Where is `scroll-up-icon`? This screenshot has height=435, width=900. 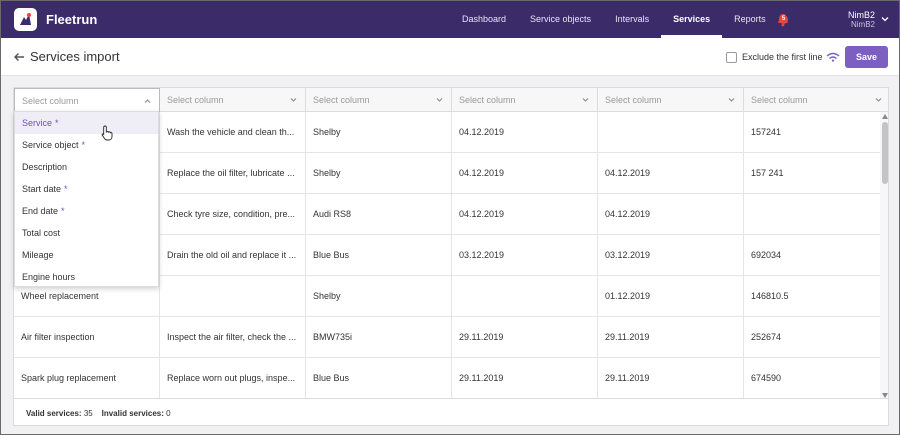
scroll-up-icon is located at coordinates (885, 116).